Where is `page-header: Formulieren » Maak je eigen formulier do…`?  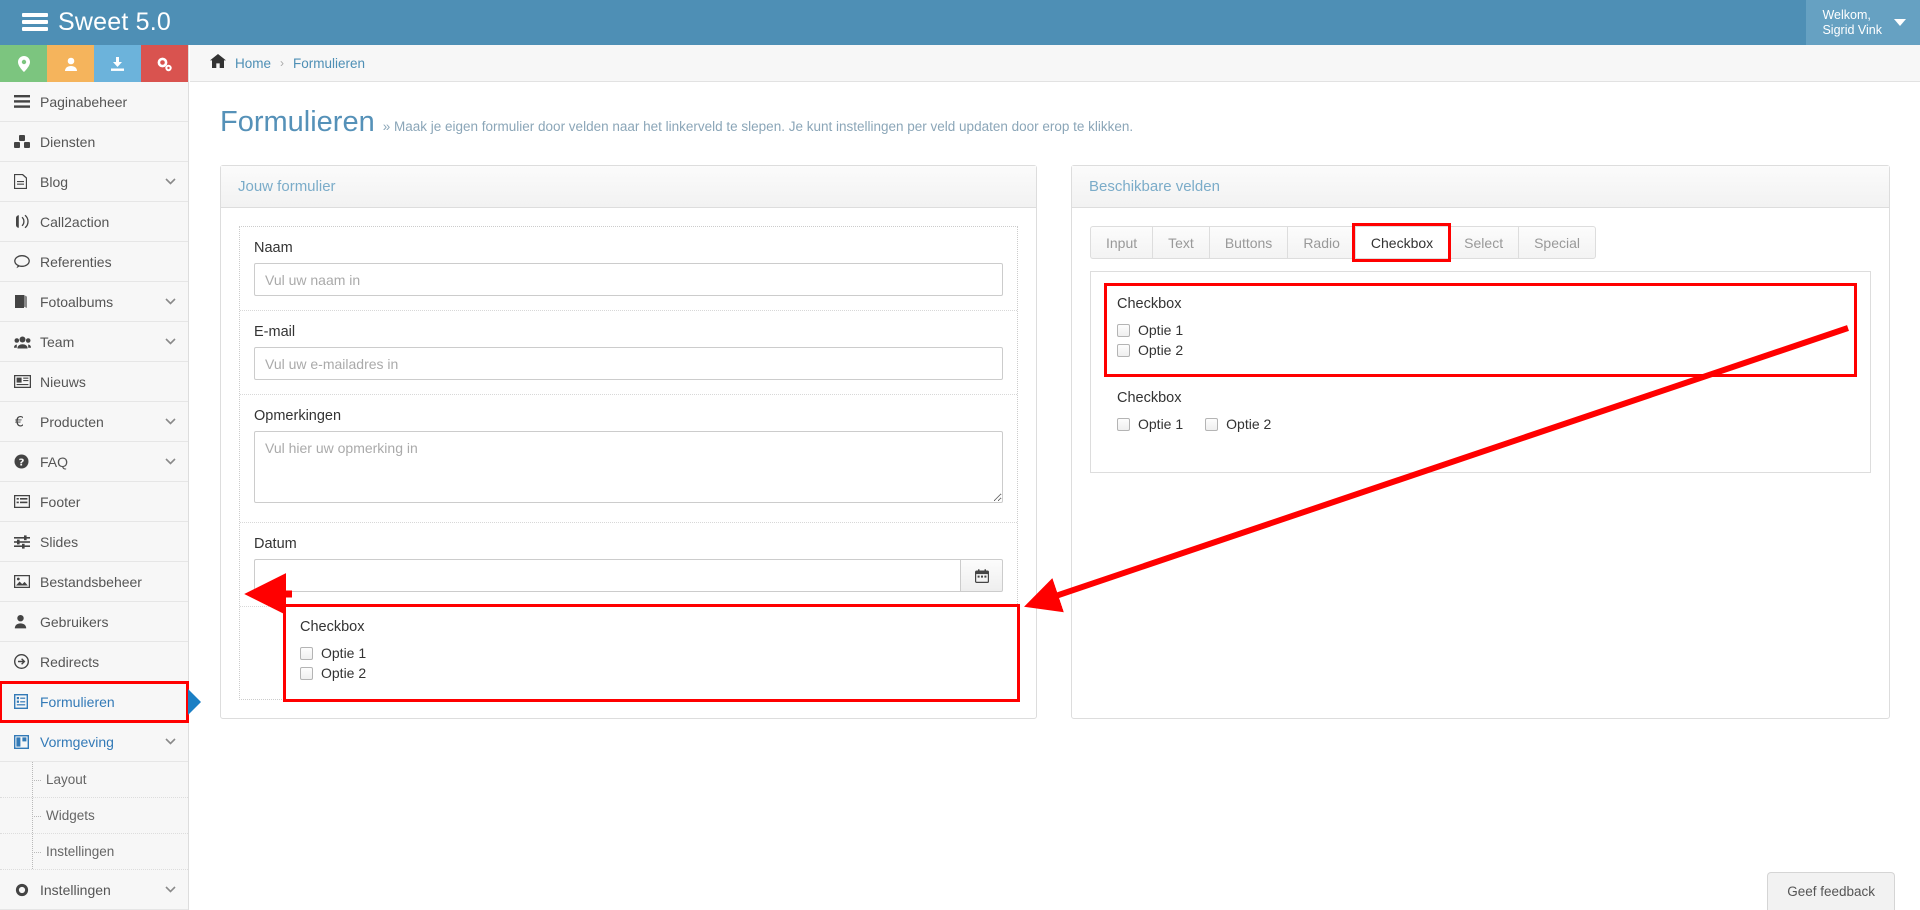
page-header: Formulieren » Maak je eigen formulier do… is located at coordinates (1055, 110).